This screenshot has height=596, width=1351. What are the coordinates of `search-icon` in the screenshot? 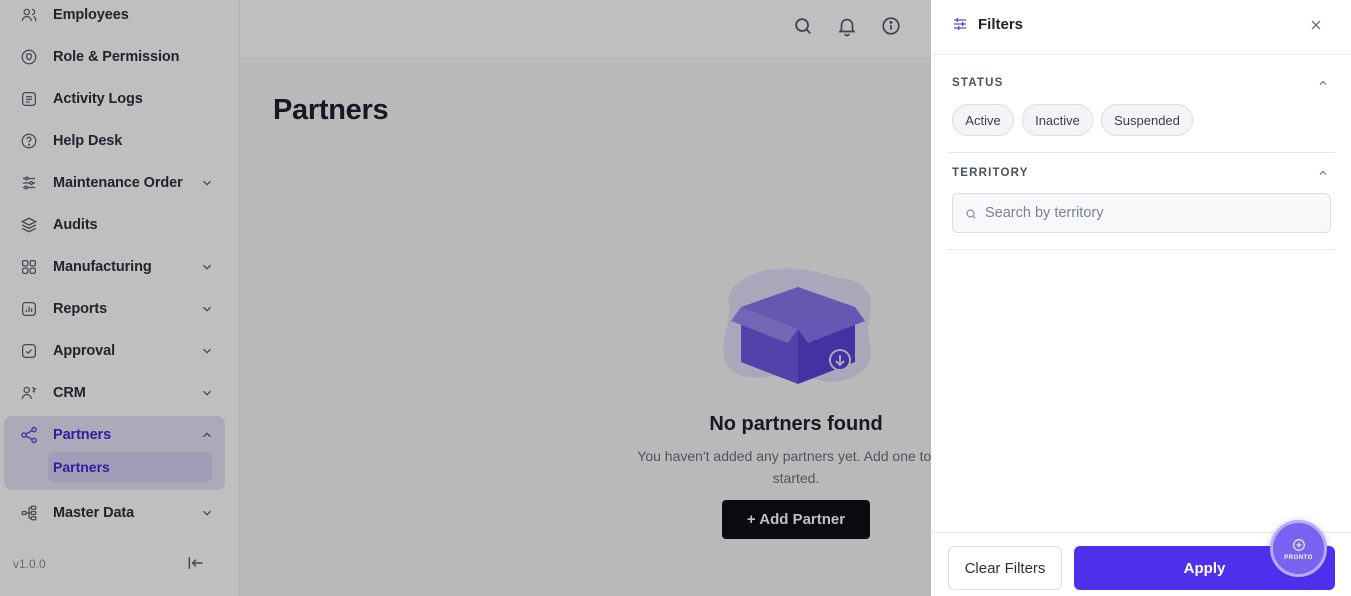 It's located at (971, 214).